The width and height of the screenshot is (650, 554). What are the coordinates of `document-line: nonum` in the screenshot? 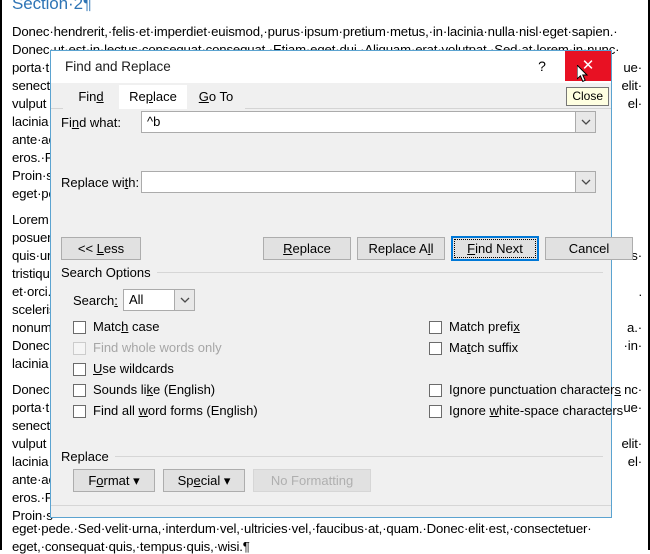 It's located at (32, 327).